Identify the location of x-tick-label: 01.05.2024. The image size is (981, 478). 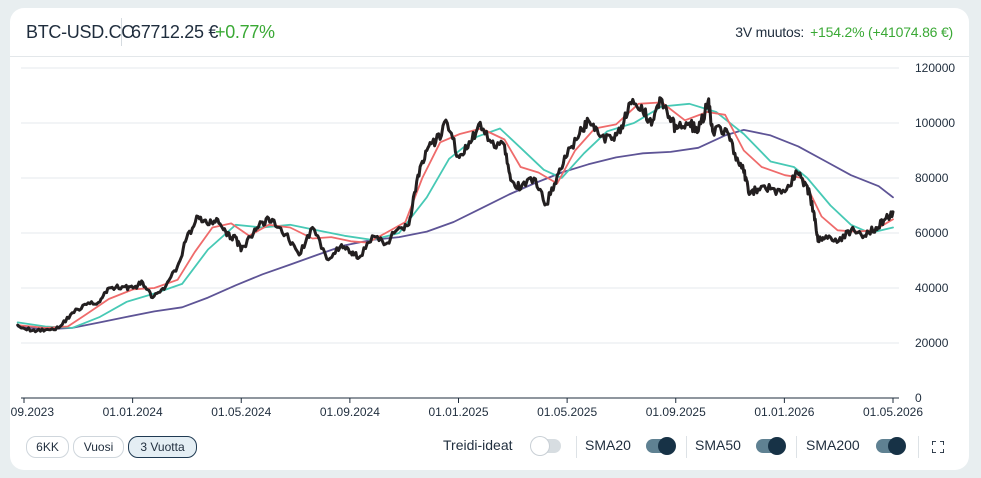
(241, 412).